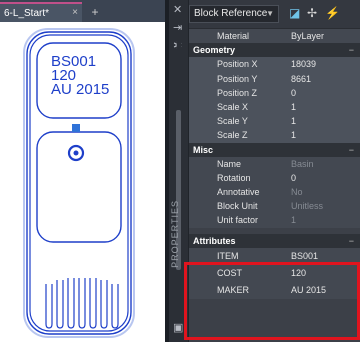  Describe the element at coordinates (274, 135) in the screenshot. I see `property-row-scale-z: Scale Z 1` at that location.